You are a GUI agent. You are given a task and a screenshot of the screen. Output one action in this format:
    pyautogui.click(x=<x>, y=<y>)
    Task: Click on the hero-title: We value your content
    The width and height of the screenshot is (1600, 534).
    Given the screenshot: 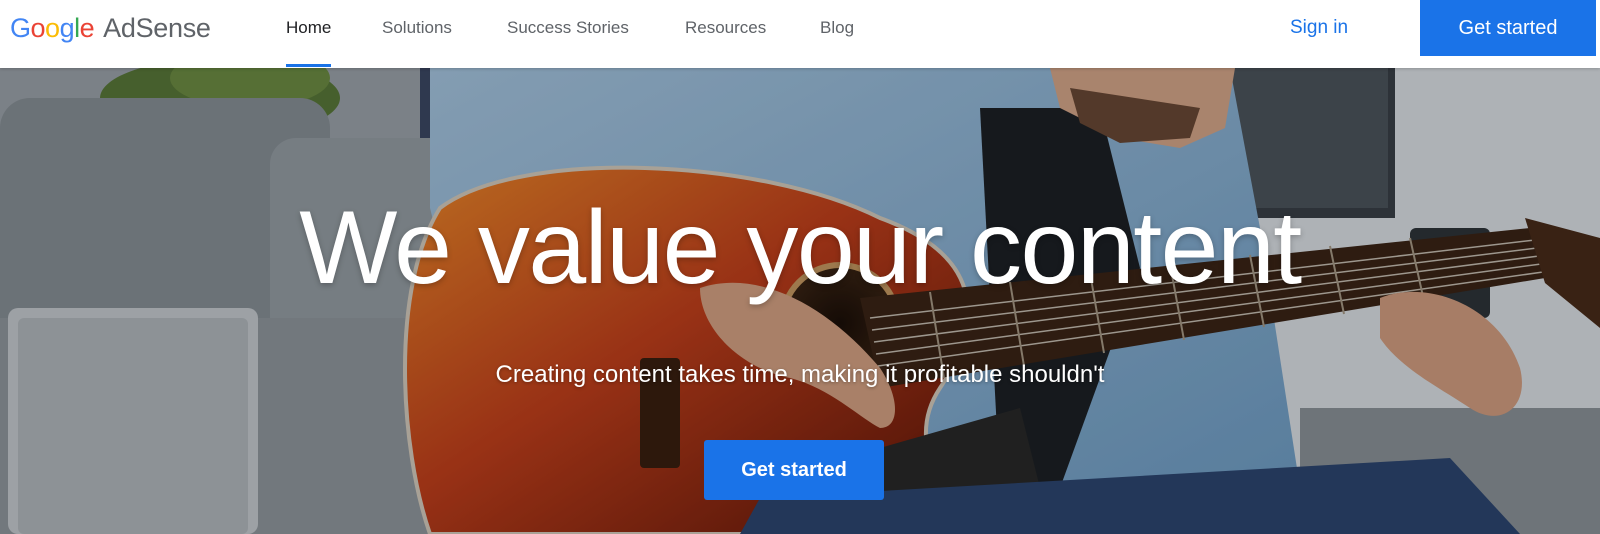 What is the action you would take?
    pyautogui.click(x=800, y=248)
    